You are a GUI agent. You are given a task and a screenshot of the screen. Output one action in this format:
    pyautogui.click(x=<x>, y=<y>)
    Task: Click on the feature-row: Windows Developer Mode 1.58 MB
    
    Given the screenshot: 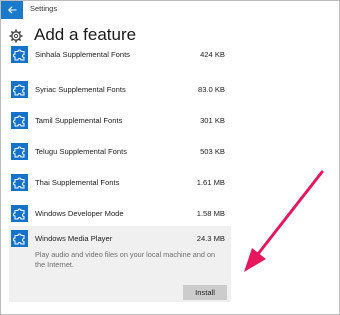 What is the action you would take?
    pyautogui.click(x=120, y=213)
    